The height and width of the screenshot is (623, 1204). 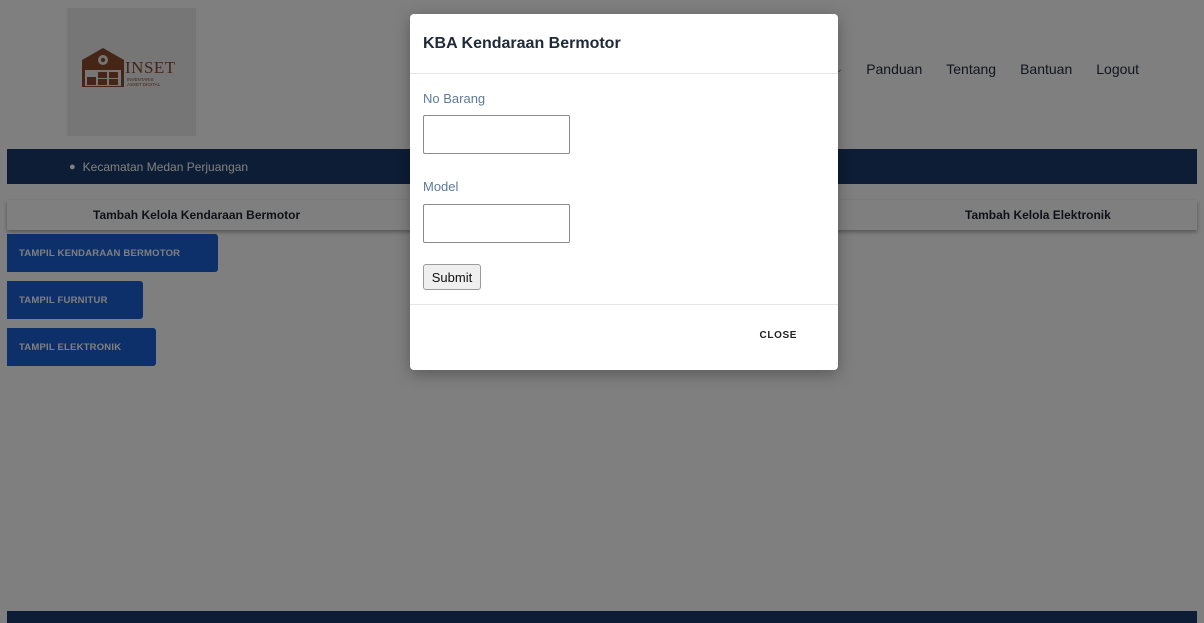 I want to click on close-button: CLOSE, so click(x=778, y=335).